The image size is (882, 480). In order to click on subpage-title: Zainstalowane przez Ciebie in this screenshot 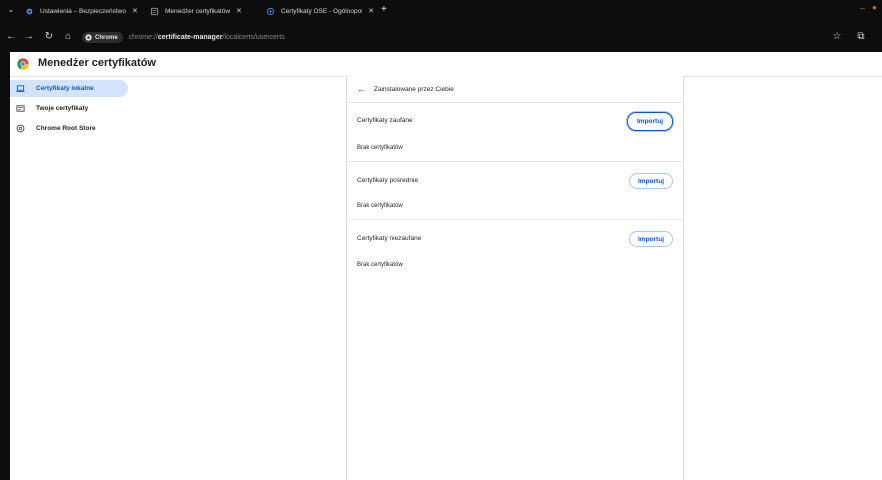, I will do `click(414, 89)`.